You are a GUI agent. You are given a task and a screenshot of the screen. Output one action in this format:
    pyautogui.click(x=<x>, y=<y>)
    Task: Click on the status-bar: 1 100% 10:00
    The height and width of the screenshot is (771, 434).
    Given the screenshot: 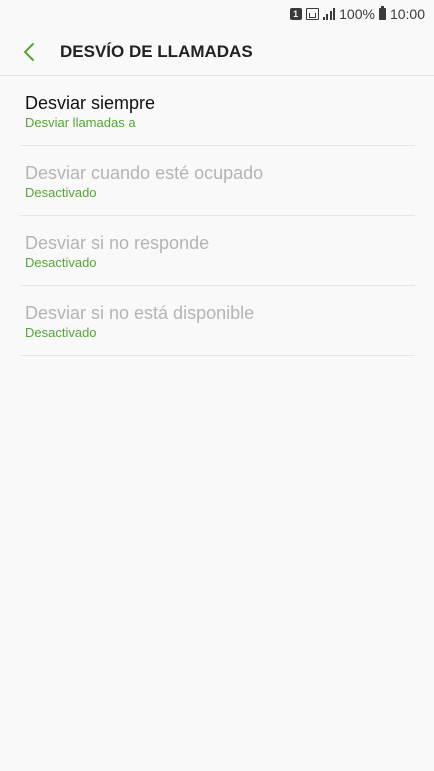 What is the action you would take?
    pyautogui.click(x=217, y=14)
    